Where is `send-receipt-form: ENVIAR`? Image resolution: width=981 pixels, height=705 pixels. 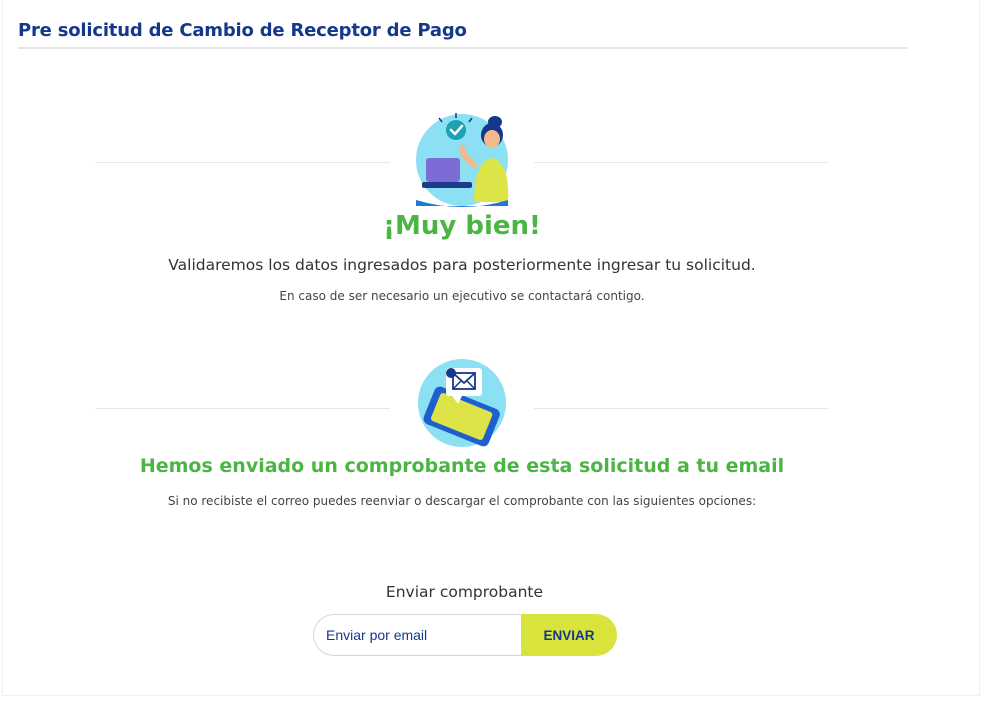 send-receipt-form: ENVIAR is located at coordinates (465, 635).